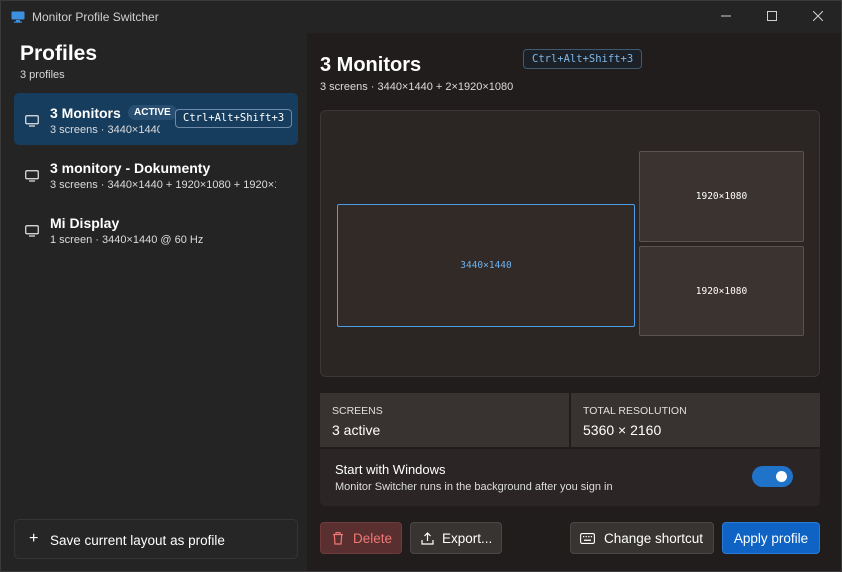  I want to click on profile-title: 3 Monitors, so click(371, 65).